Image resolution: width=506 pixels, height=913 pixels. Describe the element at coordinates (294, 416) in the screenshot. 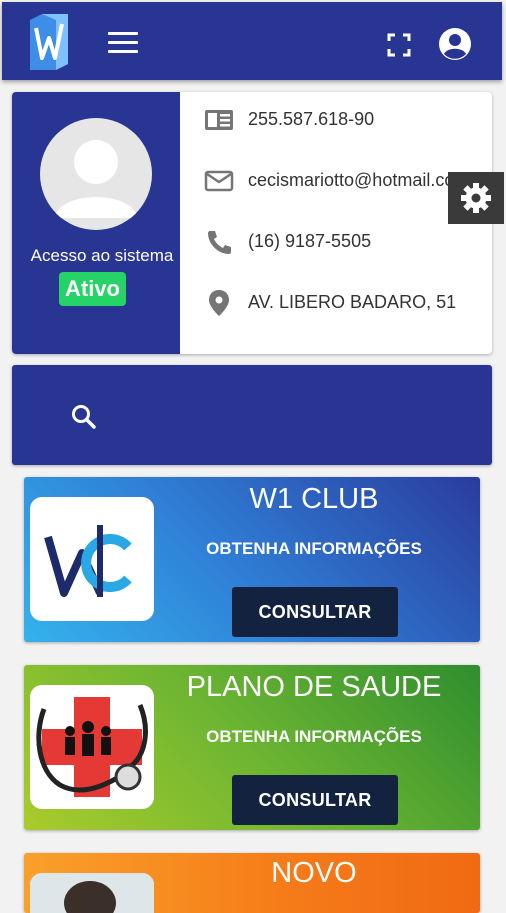

I see `search-input` at that location.